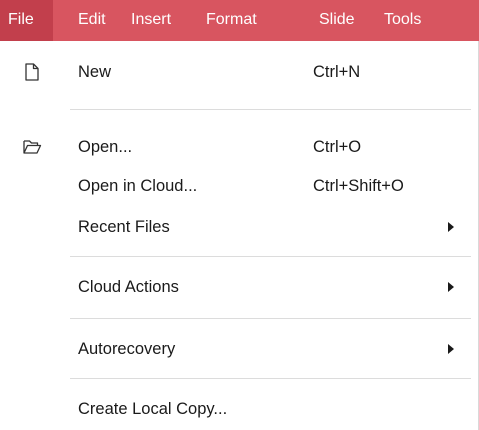  What do you see at coordinates (239, 287) in the screenshot?
I see `menu-item-cloud-actions: Cloud Actions` at bounding box center [239, 287].